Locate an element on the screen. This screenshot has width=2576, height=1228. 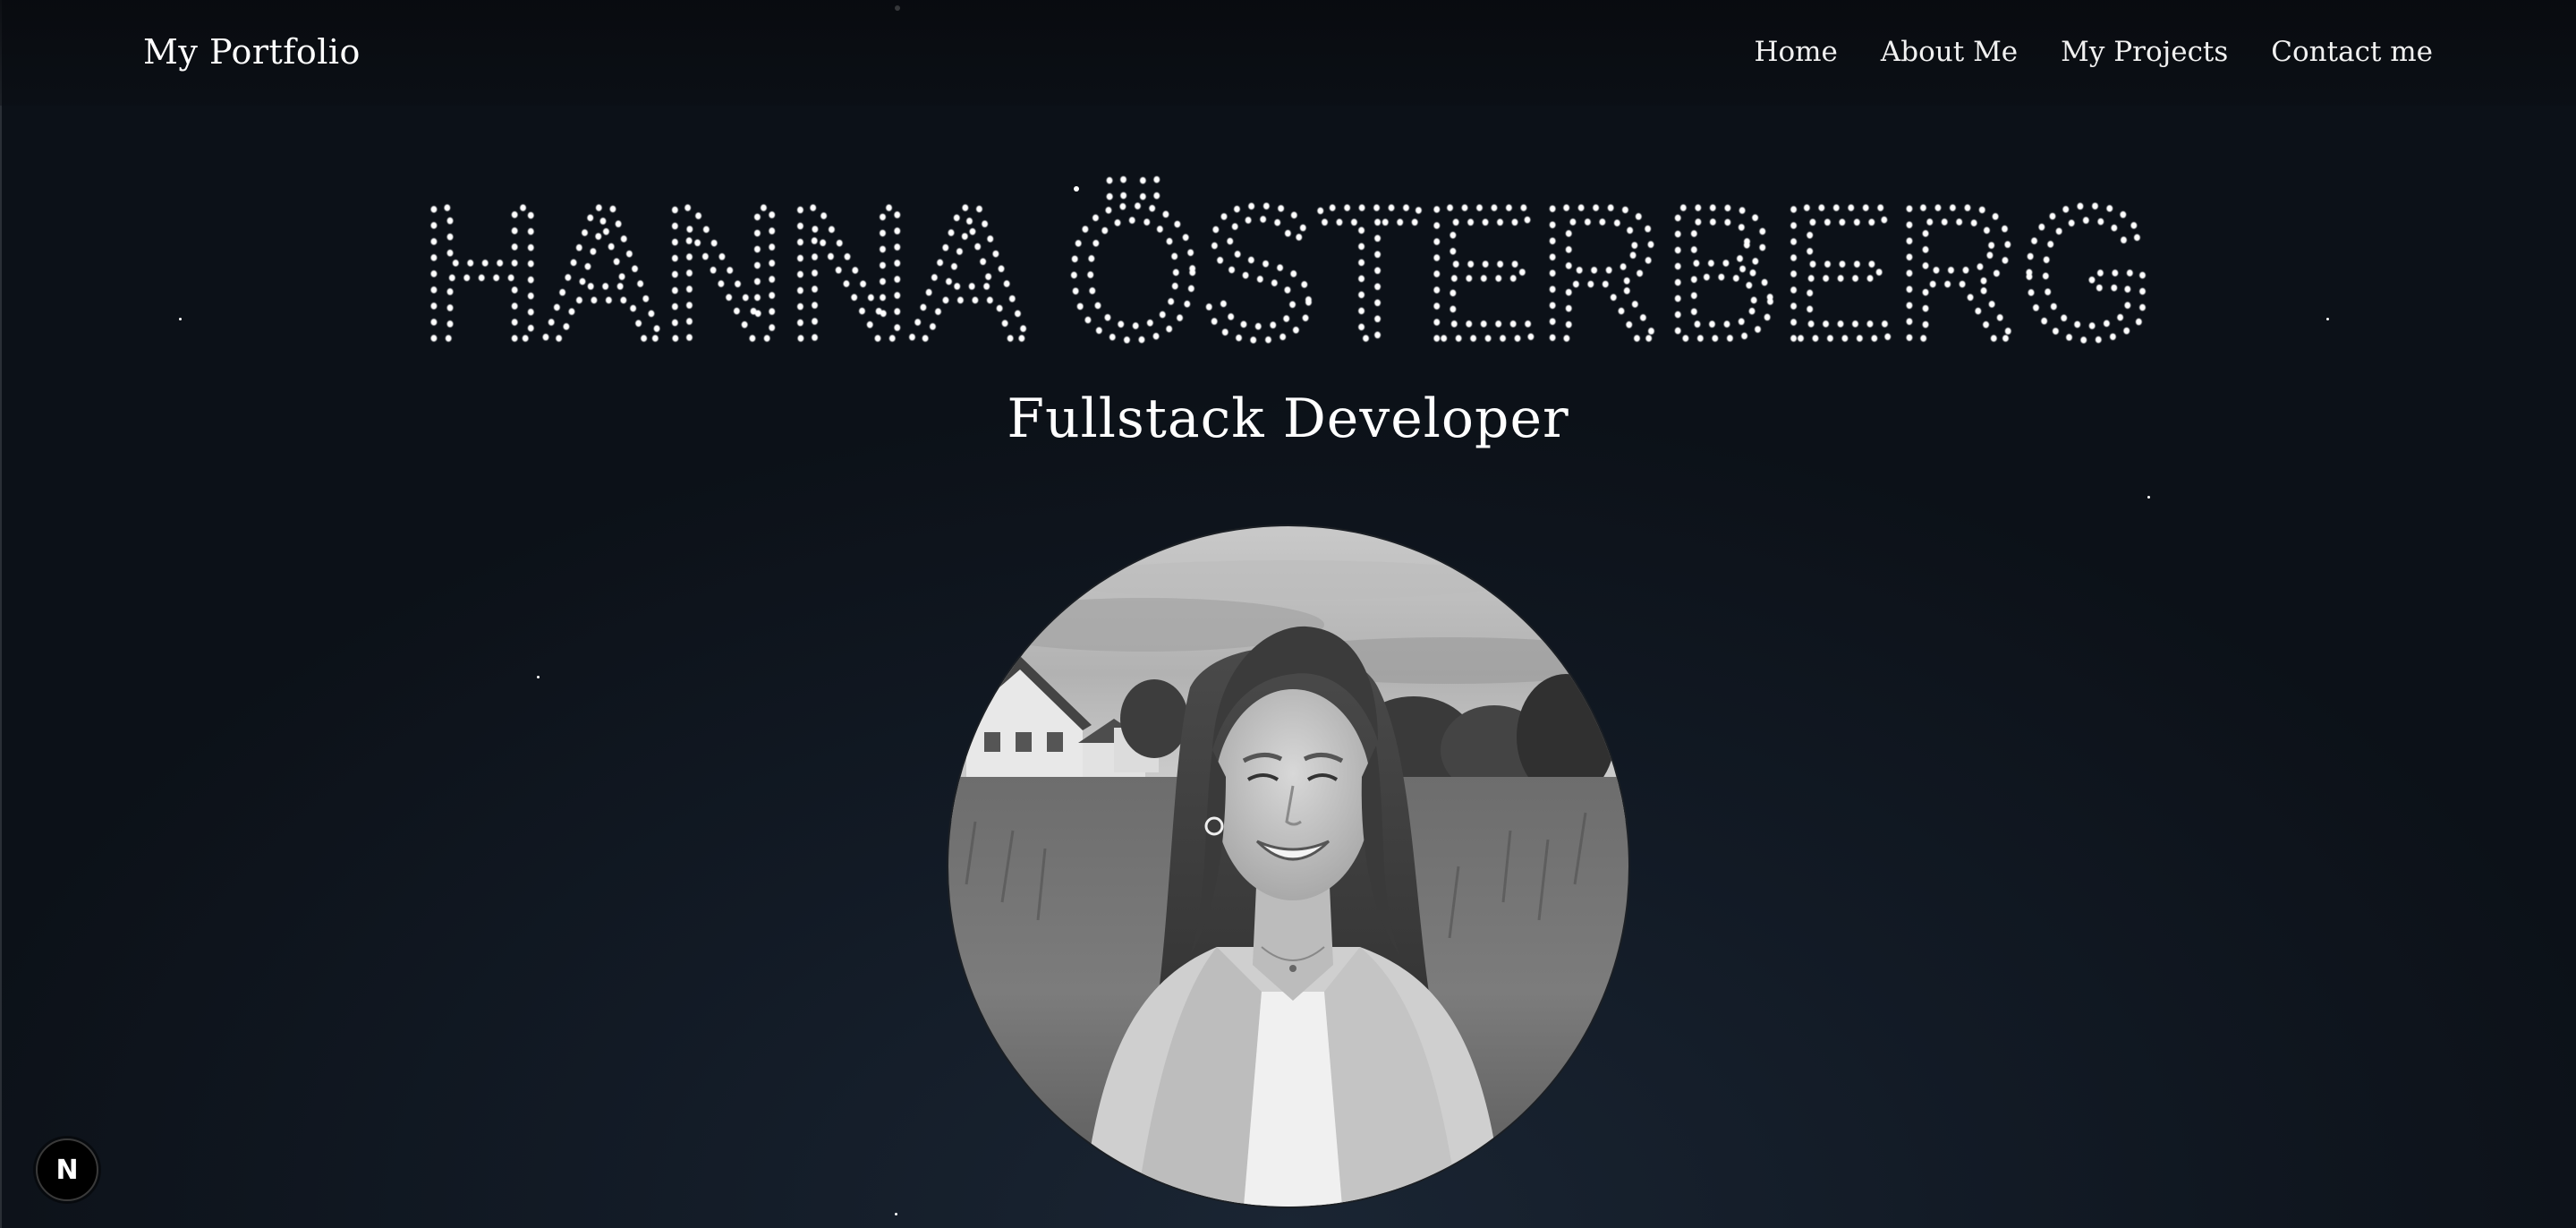
site-logo: My Portfolio is located at coordinates (252, 52).